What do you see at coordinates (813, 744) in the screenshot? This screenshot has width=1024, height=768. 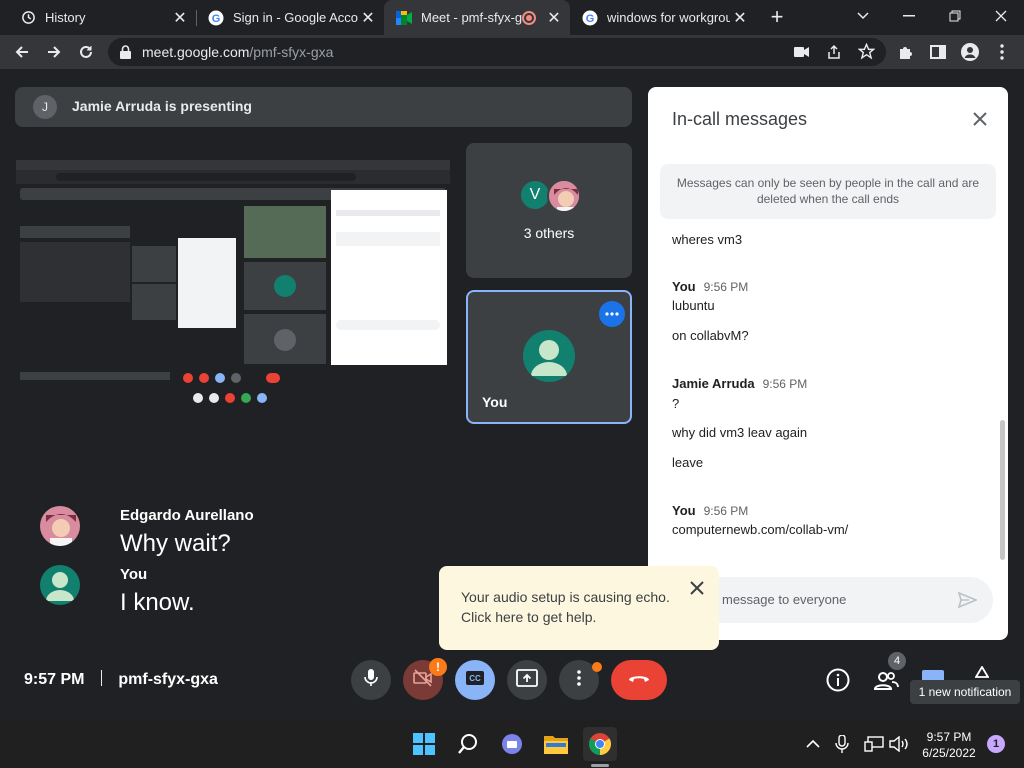 I see `tray-chevron-up-icon` at bounding box center [813, 744].